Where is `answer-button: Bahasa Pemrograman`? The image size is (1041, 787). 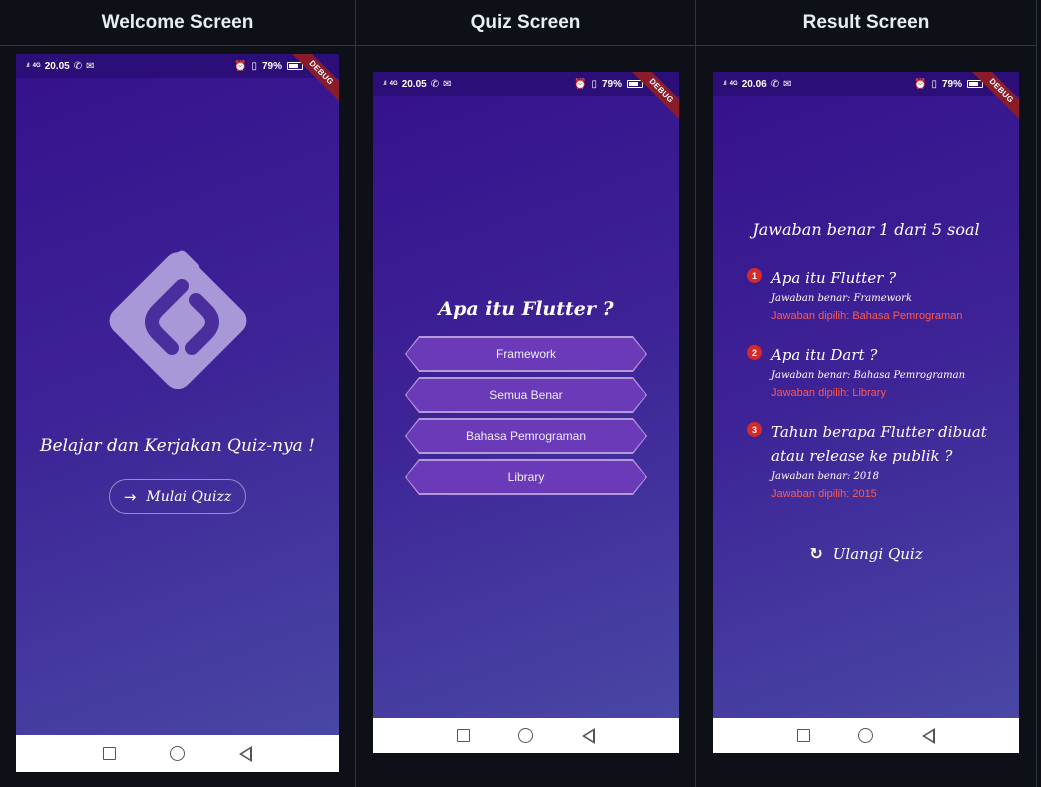
answer-button: Bahasa Pemrograman is located at coordinates (526, 436).